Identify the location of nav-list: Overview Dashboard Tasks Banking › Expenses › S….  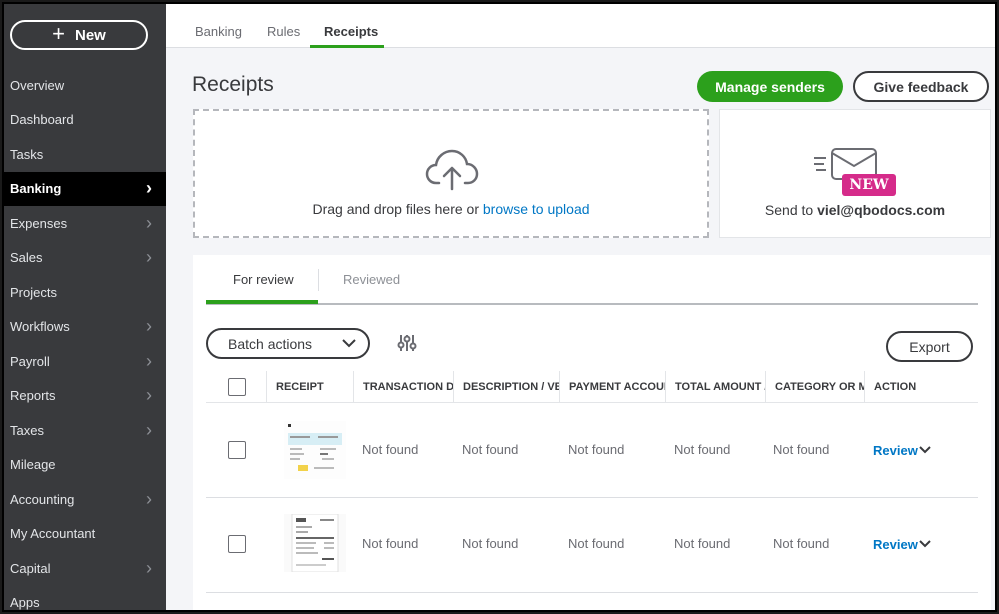
(85, 339).